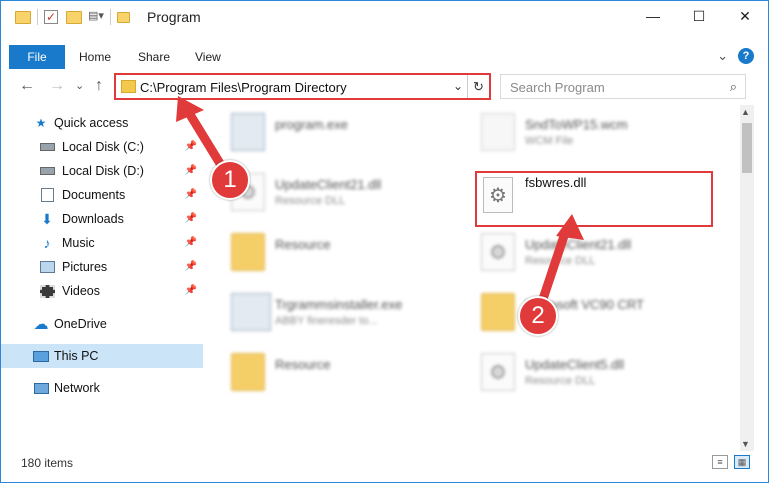 This screenshot has height=483, width=769. Describe the element at coordinates (81, 291) in the screenshot. I see `sidebar-item-label: Videos` at that location.